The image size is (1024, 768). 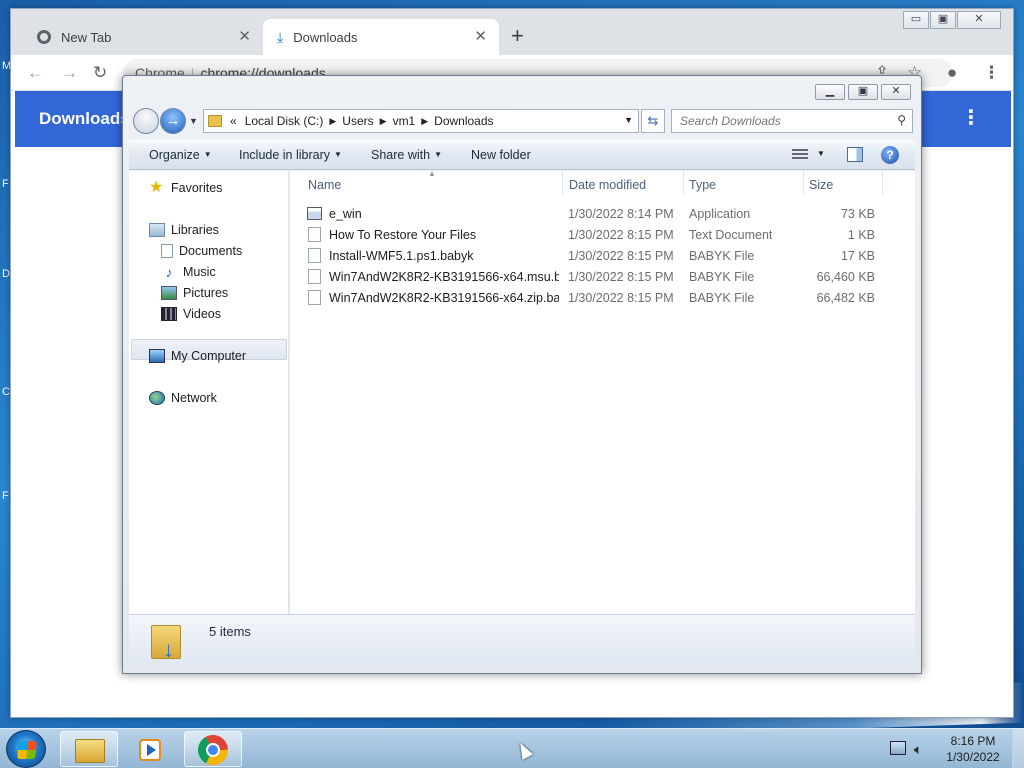 I want to click on breadcrumb-downloads: Downloads, so click(x=463, y=121).